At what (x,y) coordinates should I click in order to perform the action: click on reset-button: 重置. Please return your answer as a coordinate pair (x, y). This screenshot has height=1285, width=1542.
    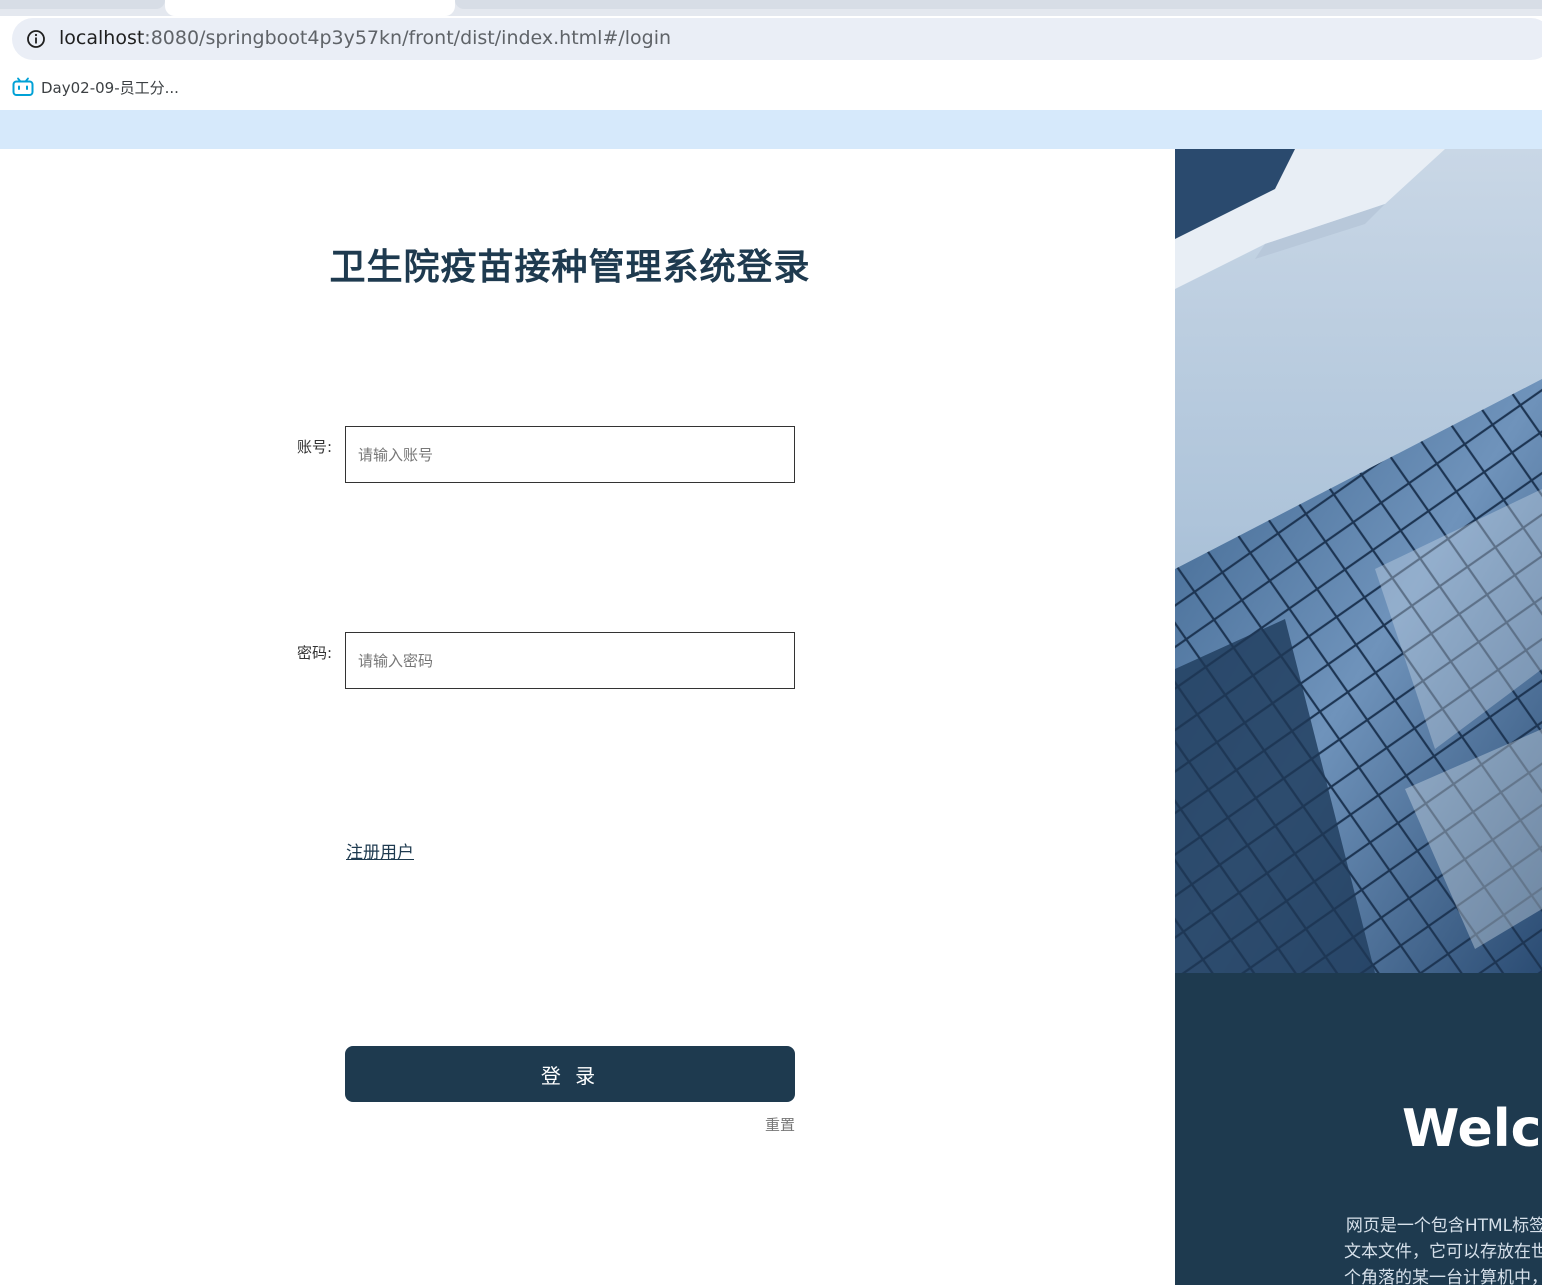
    Looking at the image, I should click on (767, 1124).